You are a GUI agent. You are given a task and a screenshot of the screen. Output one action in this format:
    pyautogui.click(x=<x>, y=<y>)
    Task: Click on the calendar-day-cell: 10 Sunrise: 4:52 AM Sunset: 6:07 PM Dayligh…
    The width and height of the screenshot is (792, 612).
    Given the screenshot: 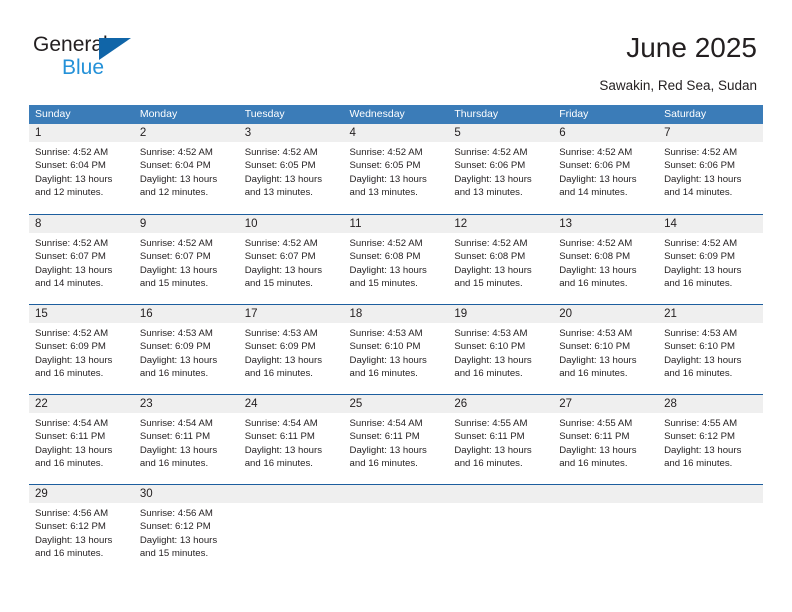 What is the action you would take?
    pyautogui.click(x=291, y=259)
    